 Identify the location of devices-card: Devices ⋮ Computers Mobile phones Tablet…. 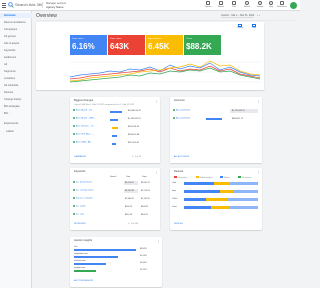
(216, 199).